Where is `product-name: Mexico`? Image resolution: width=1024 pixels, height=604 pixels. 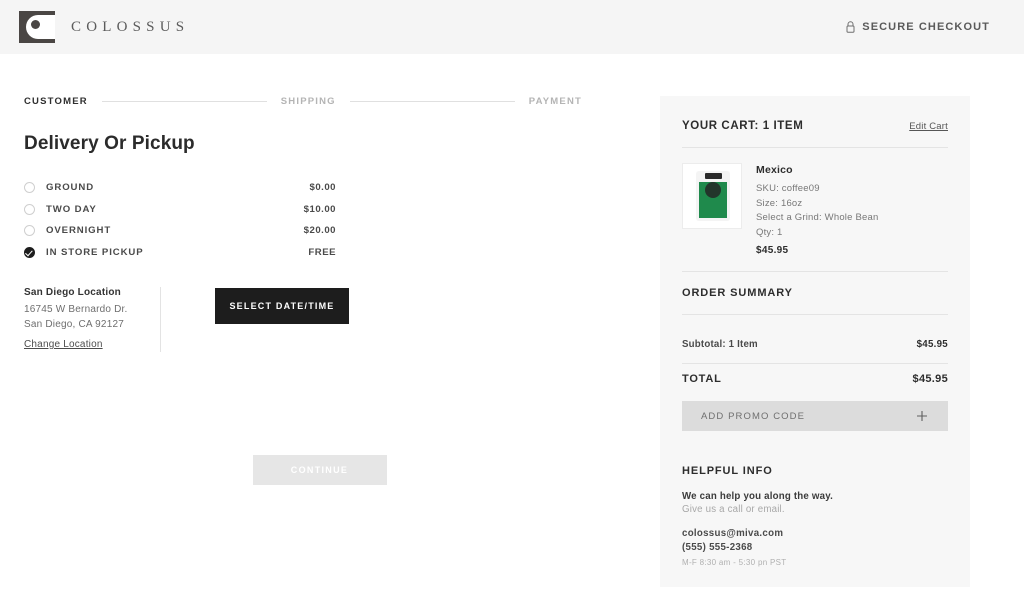
product-name: Mexico is located at coordinates (774, 170).